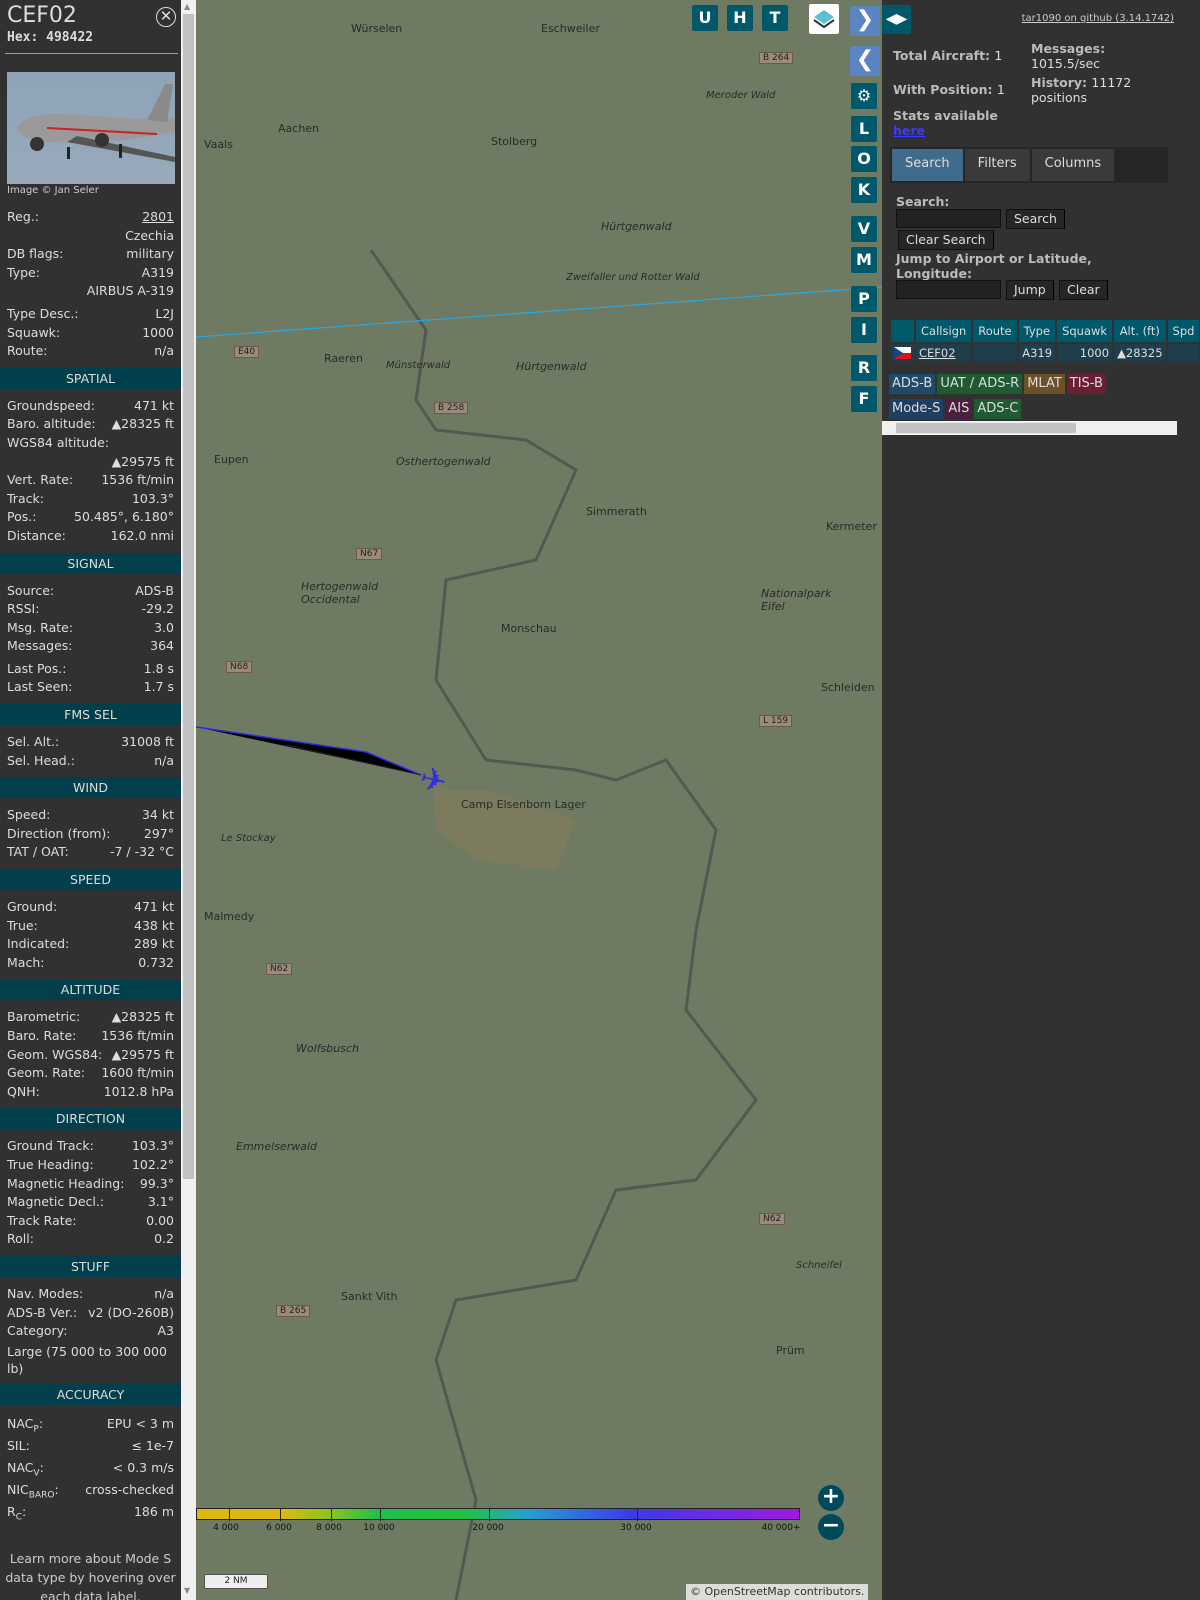 The width and height of the screenshot is (1200, 1600). I want to click on column-header-spd: Spd, so click(1183, 331).